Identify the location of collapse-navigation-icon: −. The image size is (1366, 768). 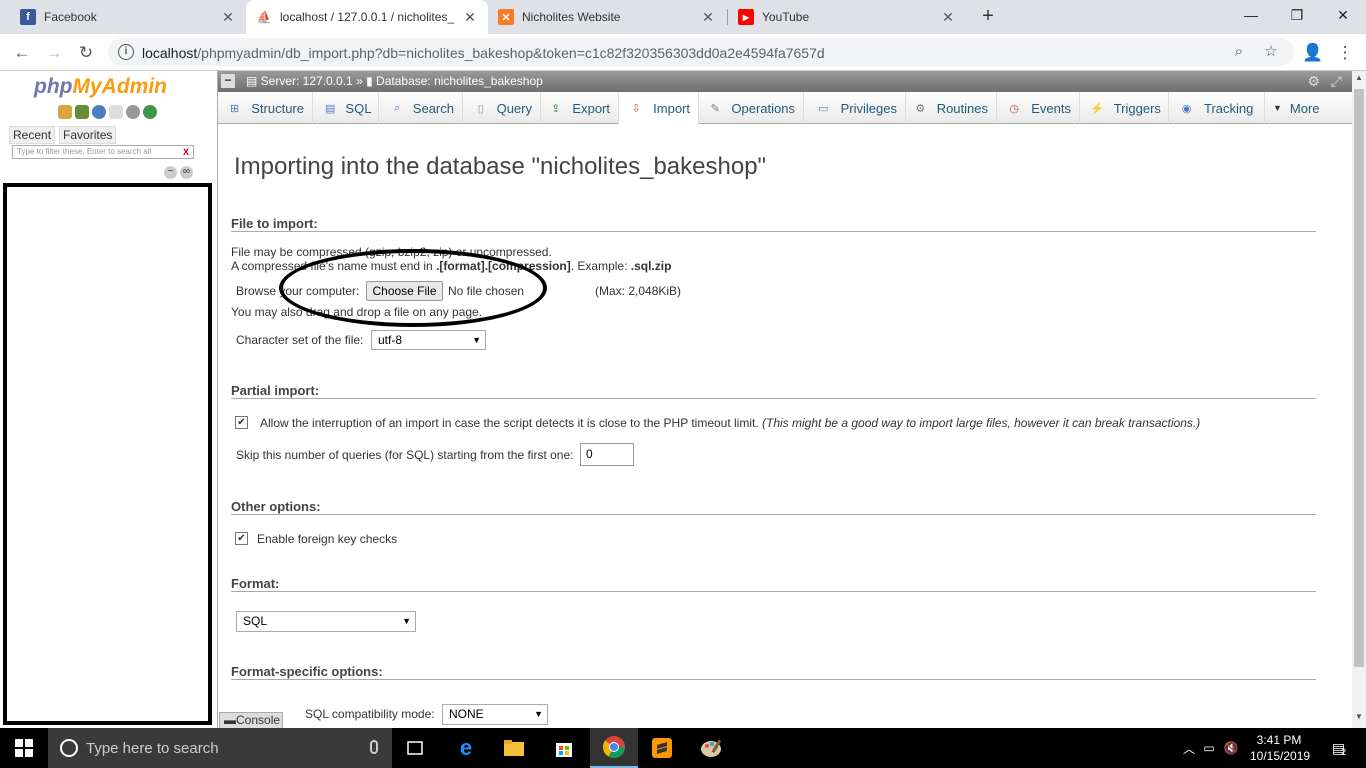
(228, 81).